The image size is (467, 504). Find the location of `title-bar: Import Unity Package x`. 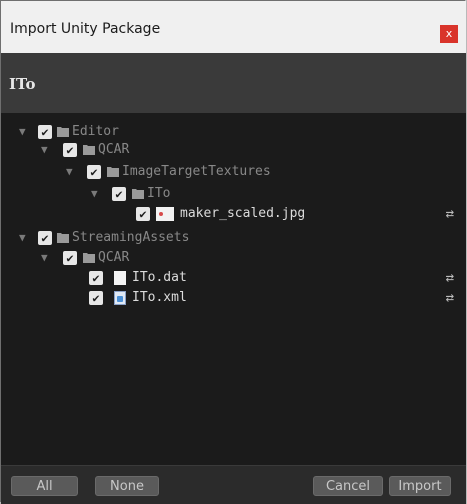

title-bar: Import Unity Package x is located at coordinates (233, 27).